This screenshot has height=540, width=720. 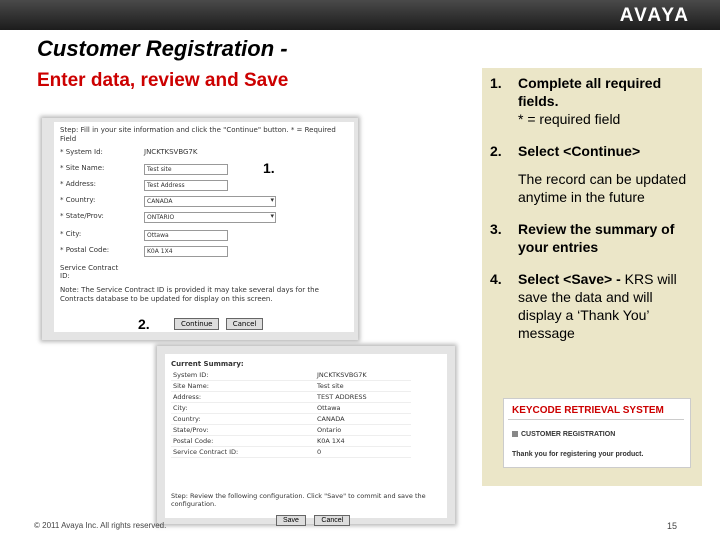 I want to click on step-text: * = required field, so click(x=569, y=119).